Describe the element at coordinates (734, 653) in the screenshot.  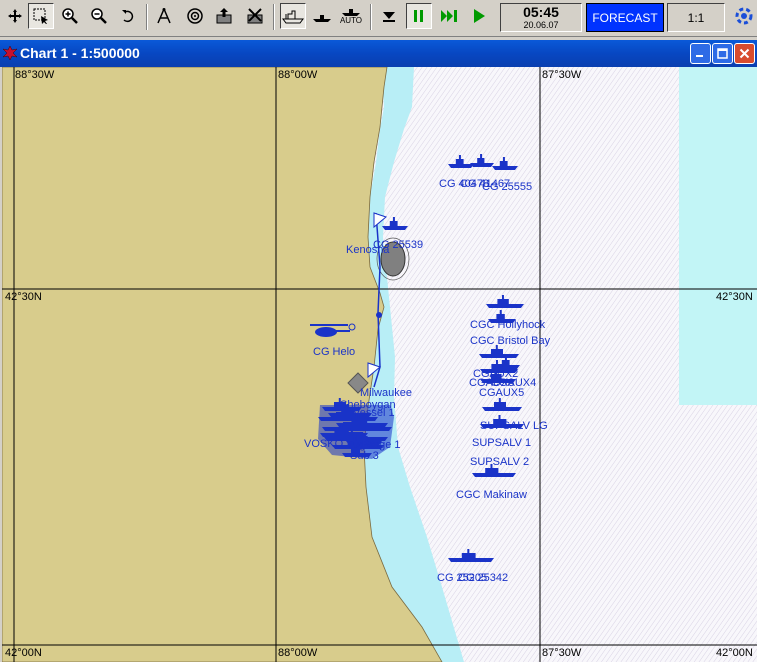
I see `lat-label-42-00-right: 42°00N` at that location.